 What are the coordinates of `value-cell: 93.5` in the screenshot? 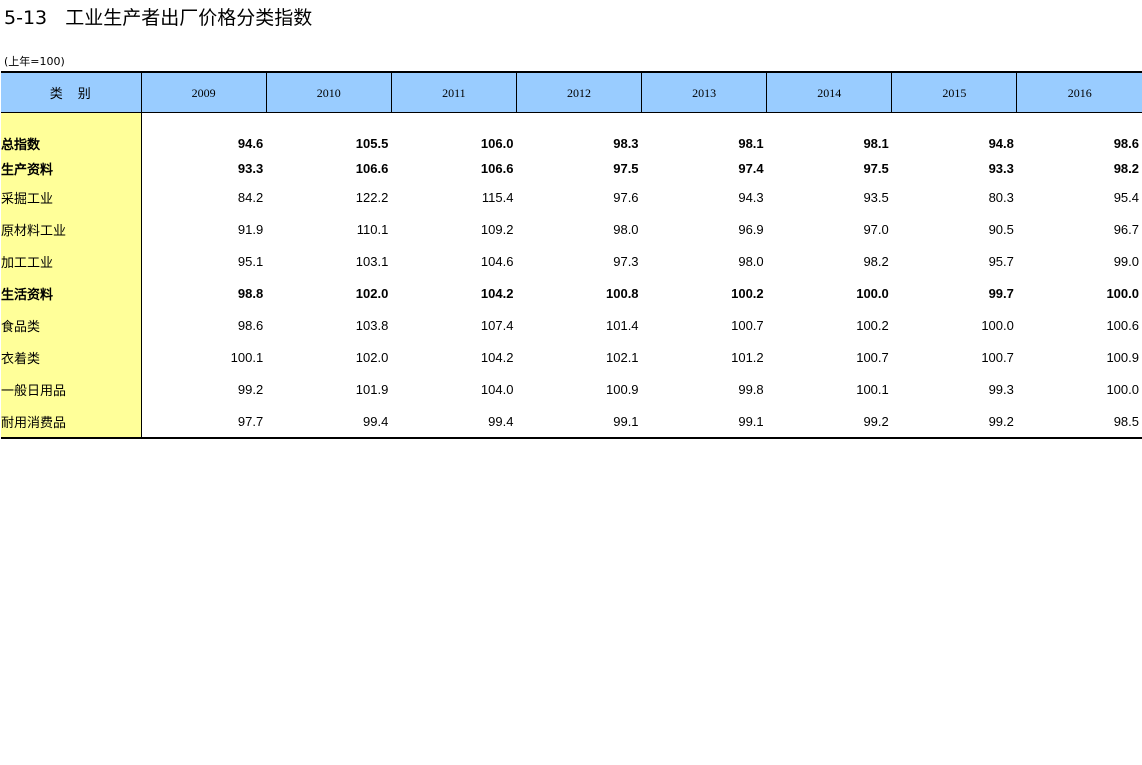 It's located at (876, 197).